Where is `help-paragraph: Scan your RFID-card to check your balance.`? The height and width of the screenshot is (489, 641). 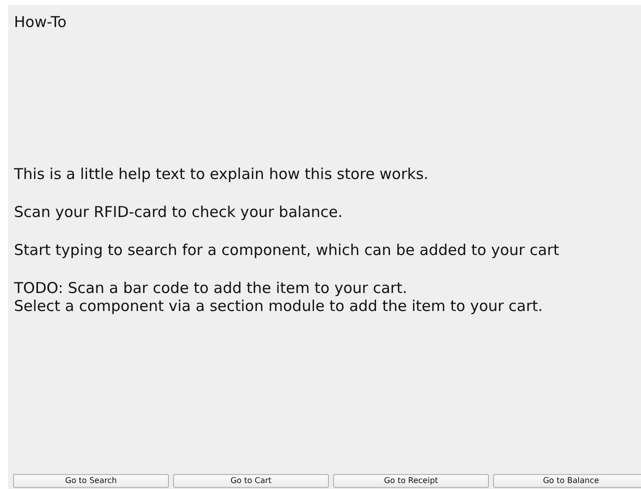 help-paragraph: Scan your RFID-card to check your balance. is located at coordinates (178, 212).